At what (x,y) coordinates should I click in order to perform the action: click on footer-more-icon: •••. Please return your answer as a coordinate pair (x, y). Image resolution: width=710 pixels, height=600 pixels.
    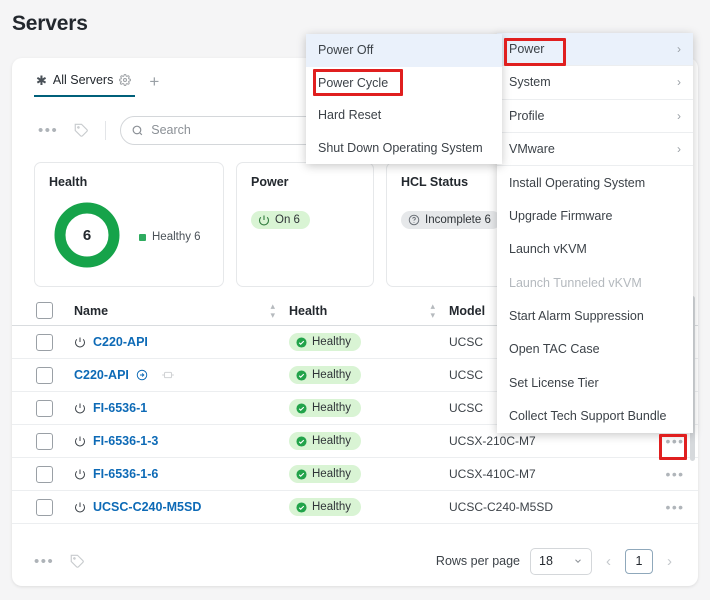
    Looking at the image, I should click on (44, 561).